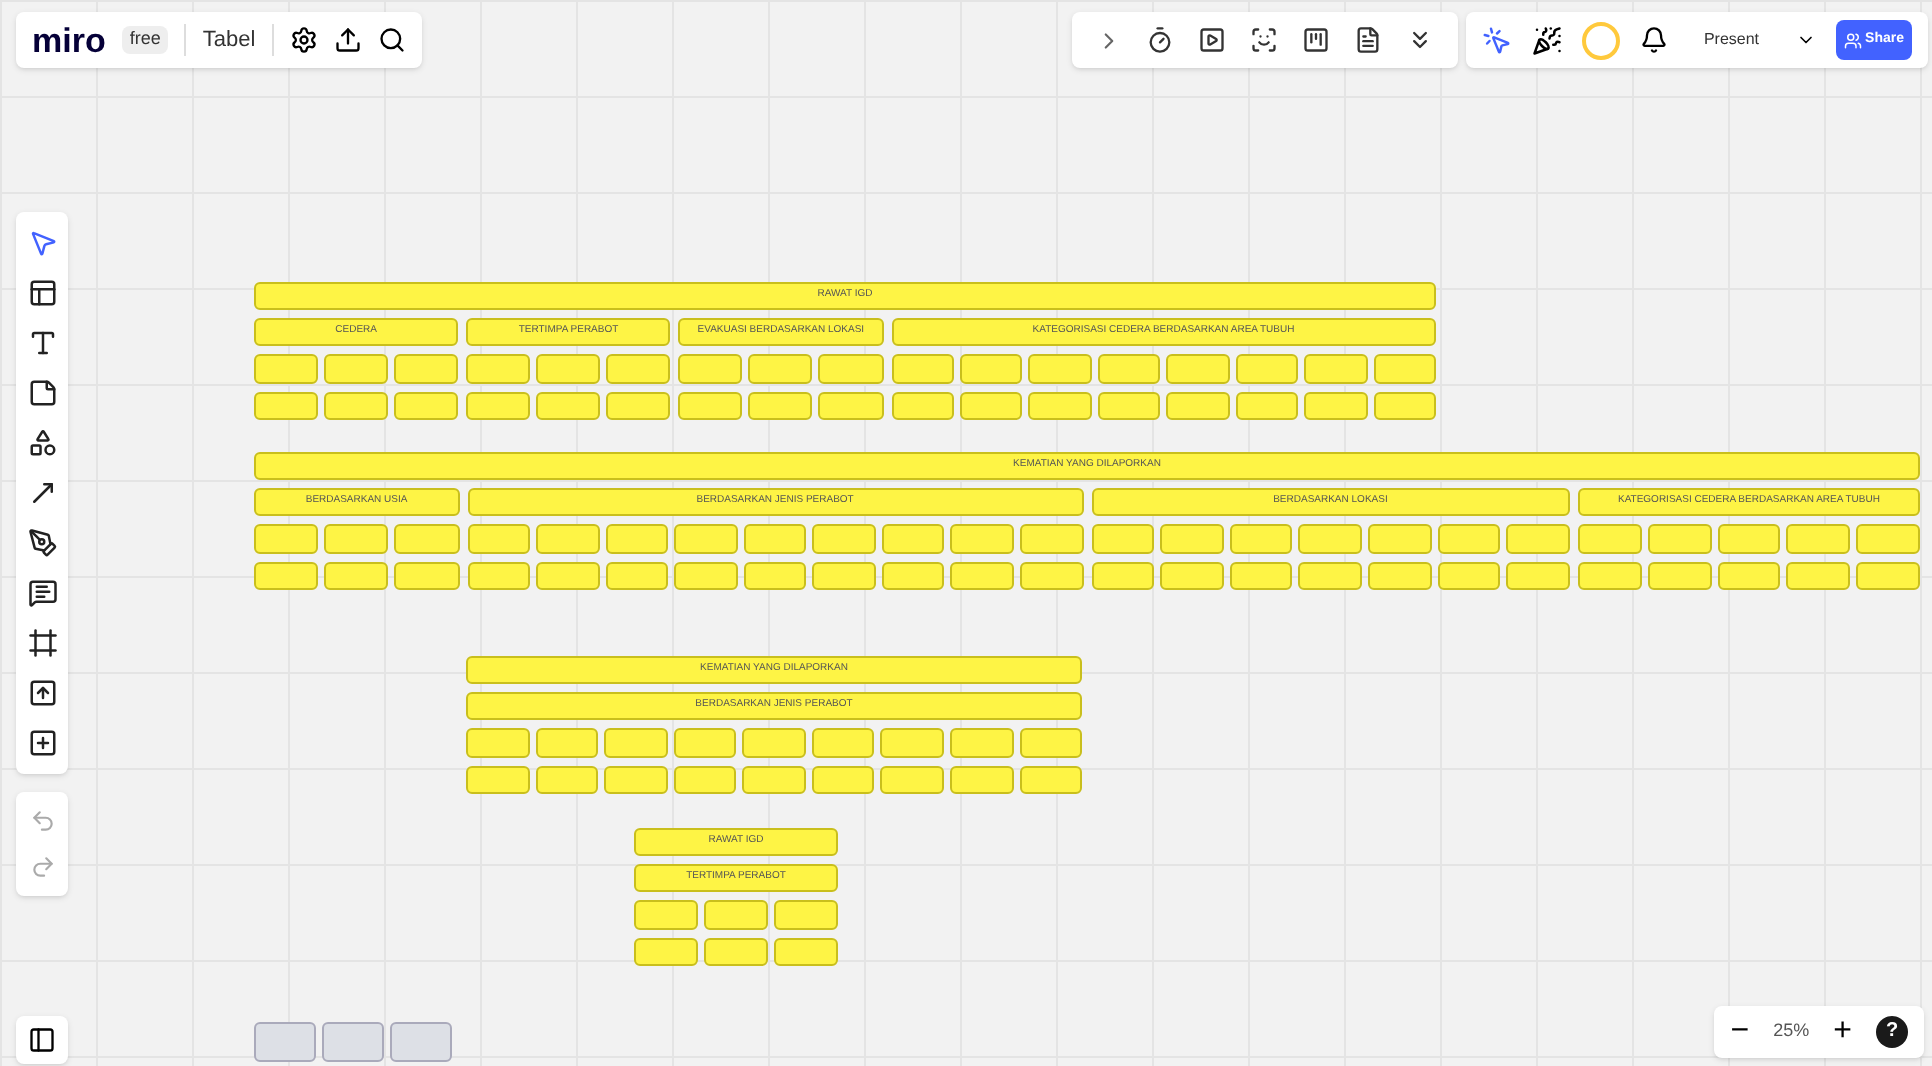 This screenshot has width=1932, height=1066. Describe the element at coordinates (1892, 1032) in the screenshot. I see `help-button: ?` at that location.